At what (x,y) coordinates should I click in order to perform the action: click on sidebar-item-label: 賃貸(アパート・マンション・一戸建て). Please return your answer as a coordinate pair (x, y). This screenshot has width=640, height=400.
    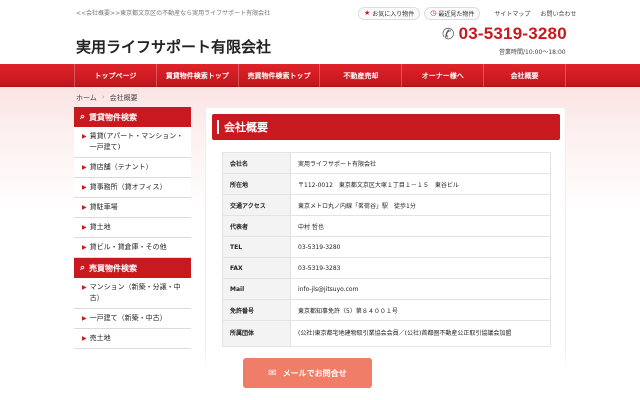
    Looking at the image, I should click on (136, 141).